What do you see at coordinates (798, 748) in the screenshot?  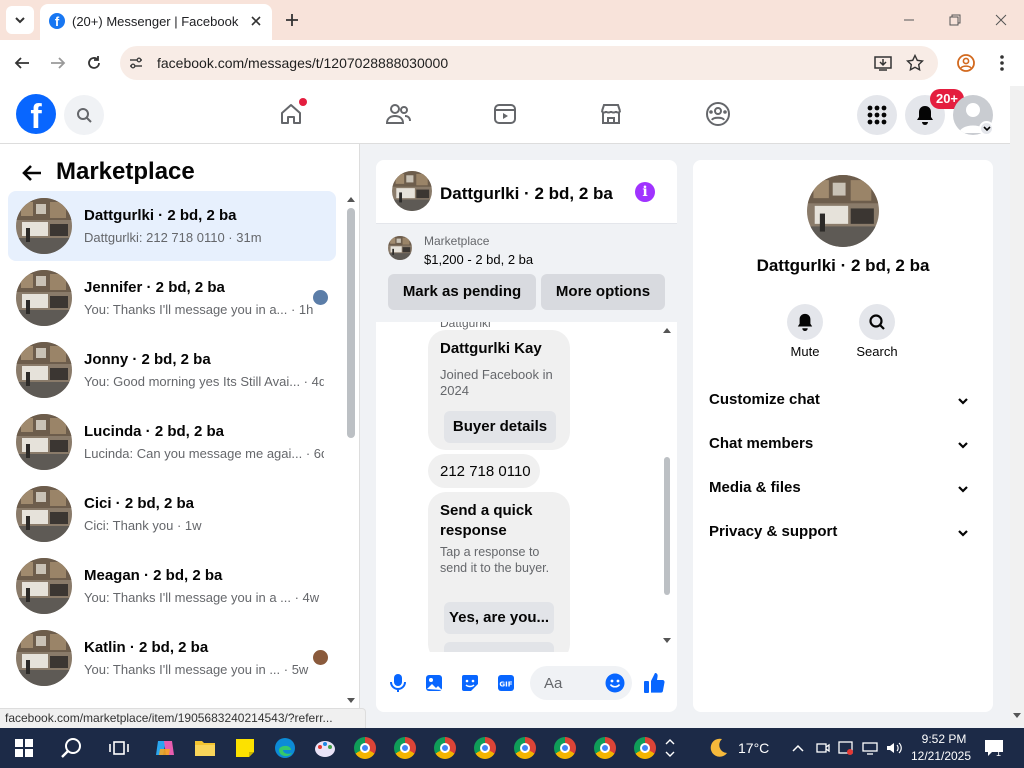 I see `show-hidden-icons-button` at bounding box center [798, 748].